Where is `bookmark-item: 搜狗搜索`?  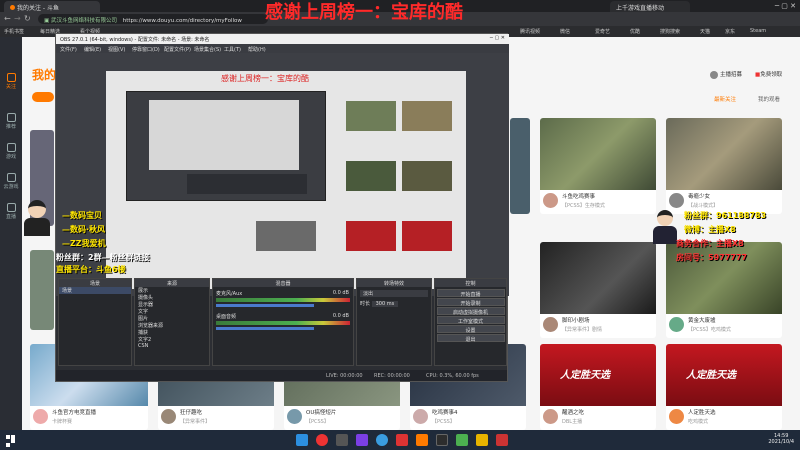
bookmark-item: 搜狗搜索 is located at coordinates (670, 31).